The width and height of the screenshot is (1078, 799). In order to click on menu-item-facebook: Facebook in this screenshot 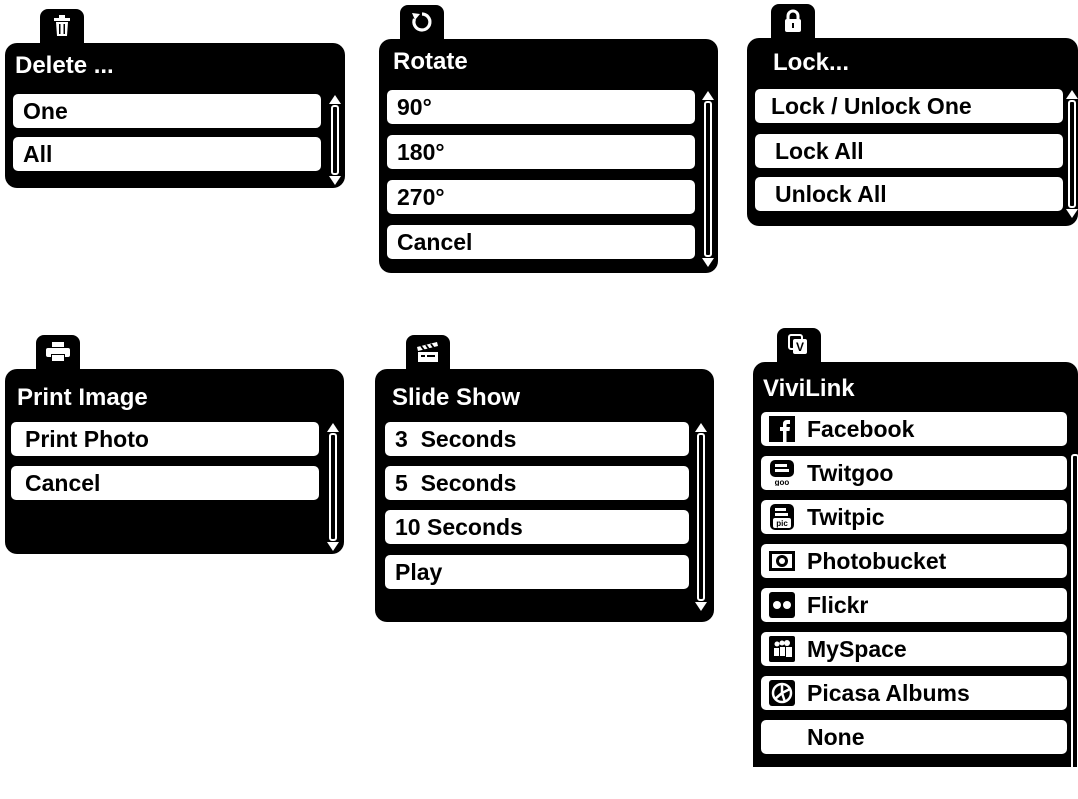, I will do `click(914, 429)`.